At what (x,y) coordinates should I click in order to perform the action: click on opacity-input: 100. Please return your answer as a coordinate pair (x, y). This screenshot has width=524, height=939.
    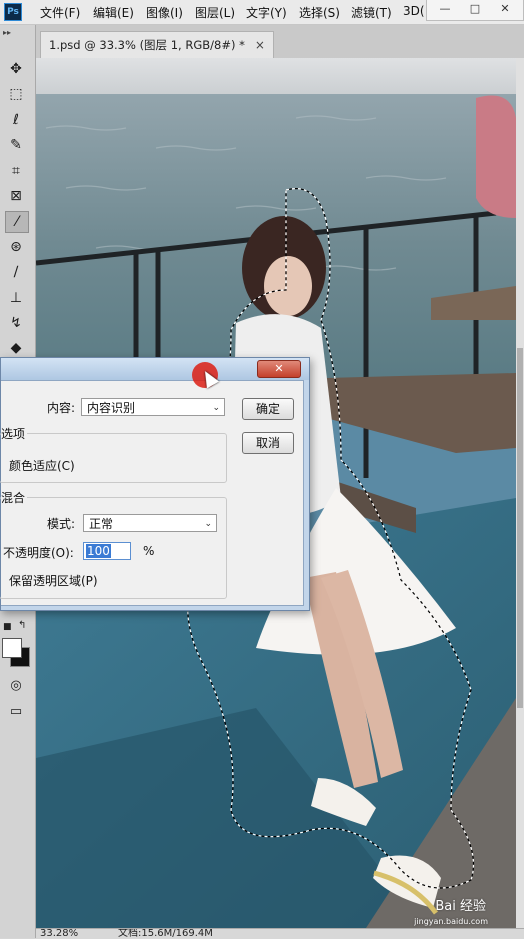
    Looking at the image, I should click on (107, 551).